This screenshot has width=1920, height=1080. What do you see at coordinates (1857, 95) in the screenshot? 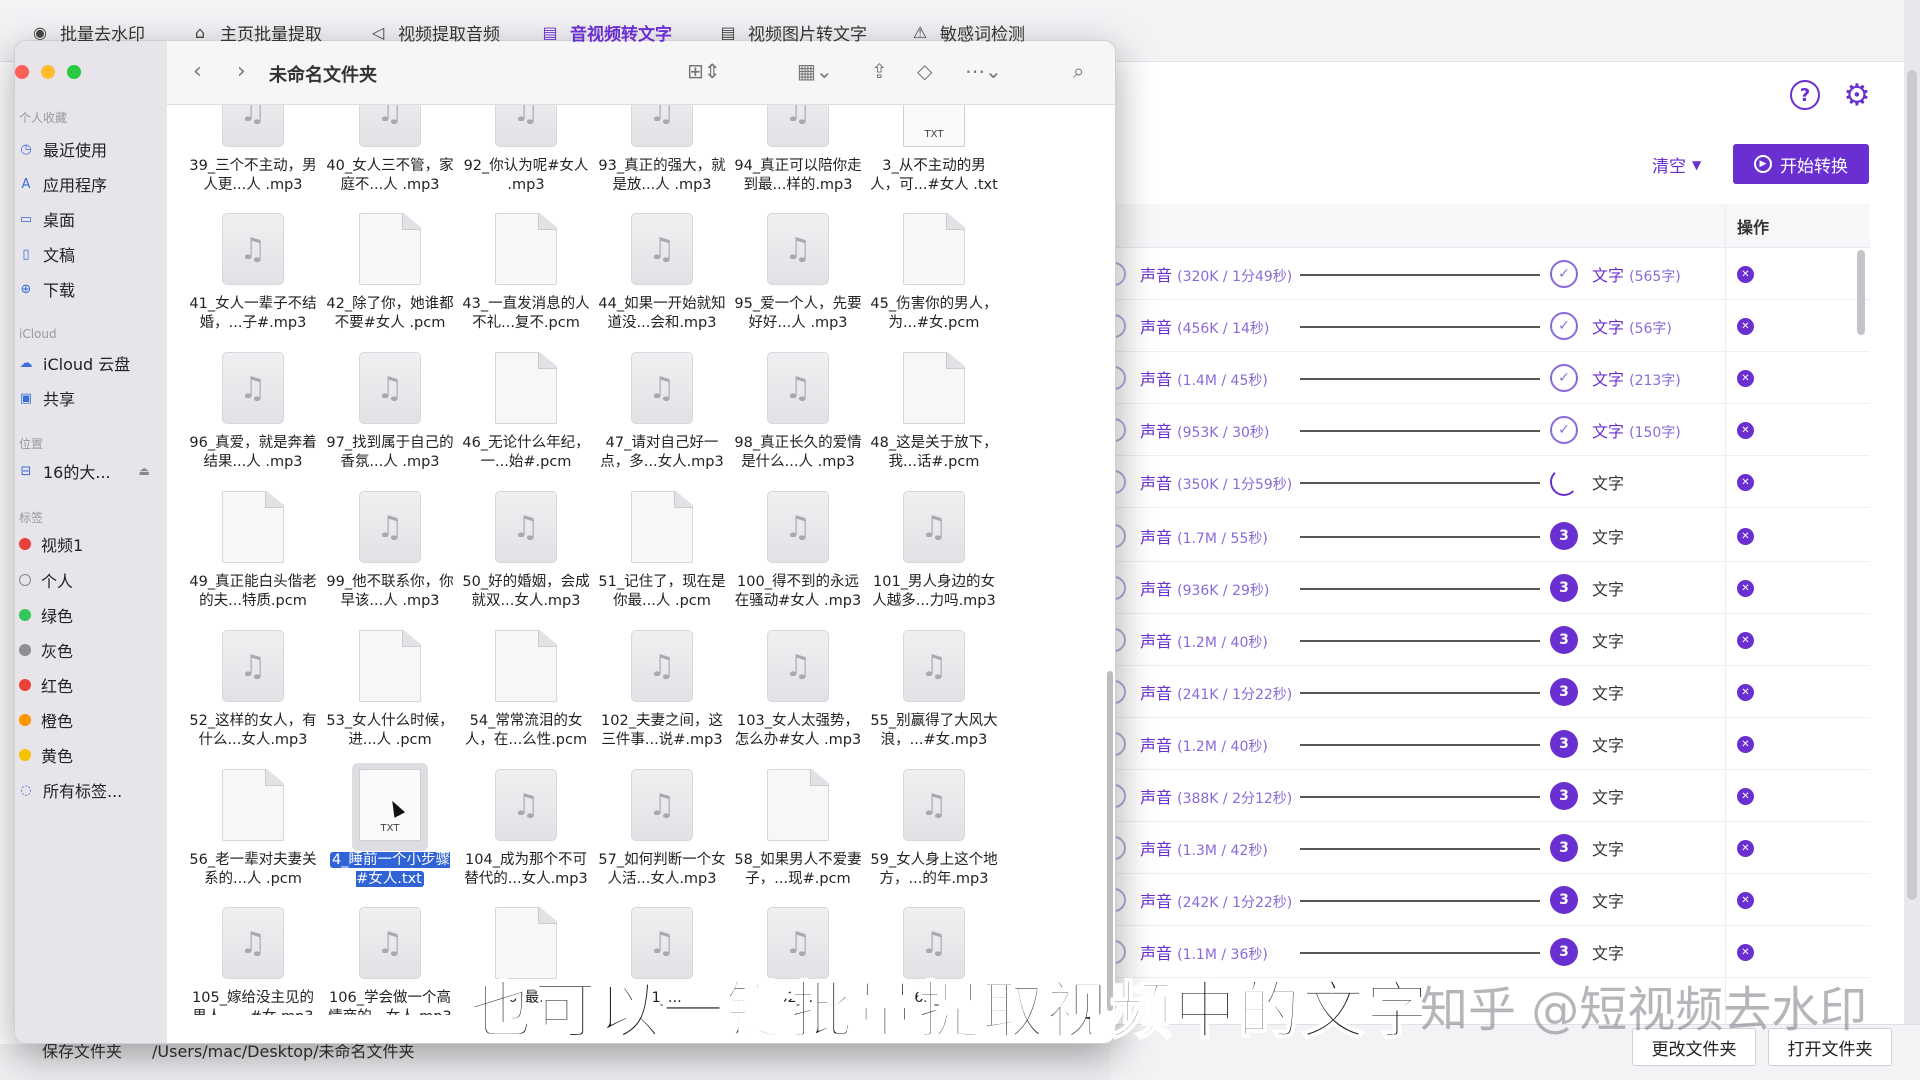
I see `gear-icon: ⚙` at bounding box center [1857, 95].